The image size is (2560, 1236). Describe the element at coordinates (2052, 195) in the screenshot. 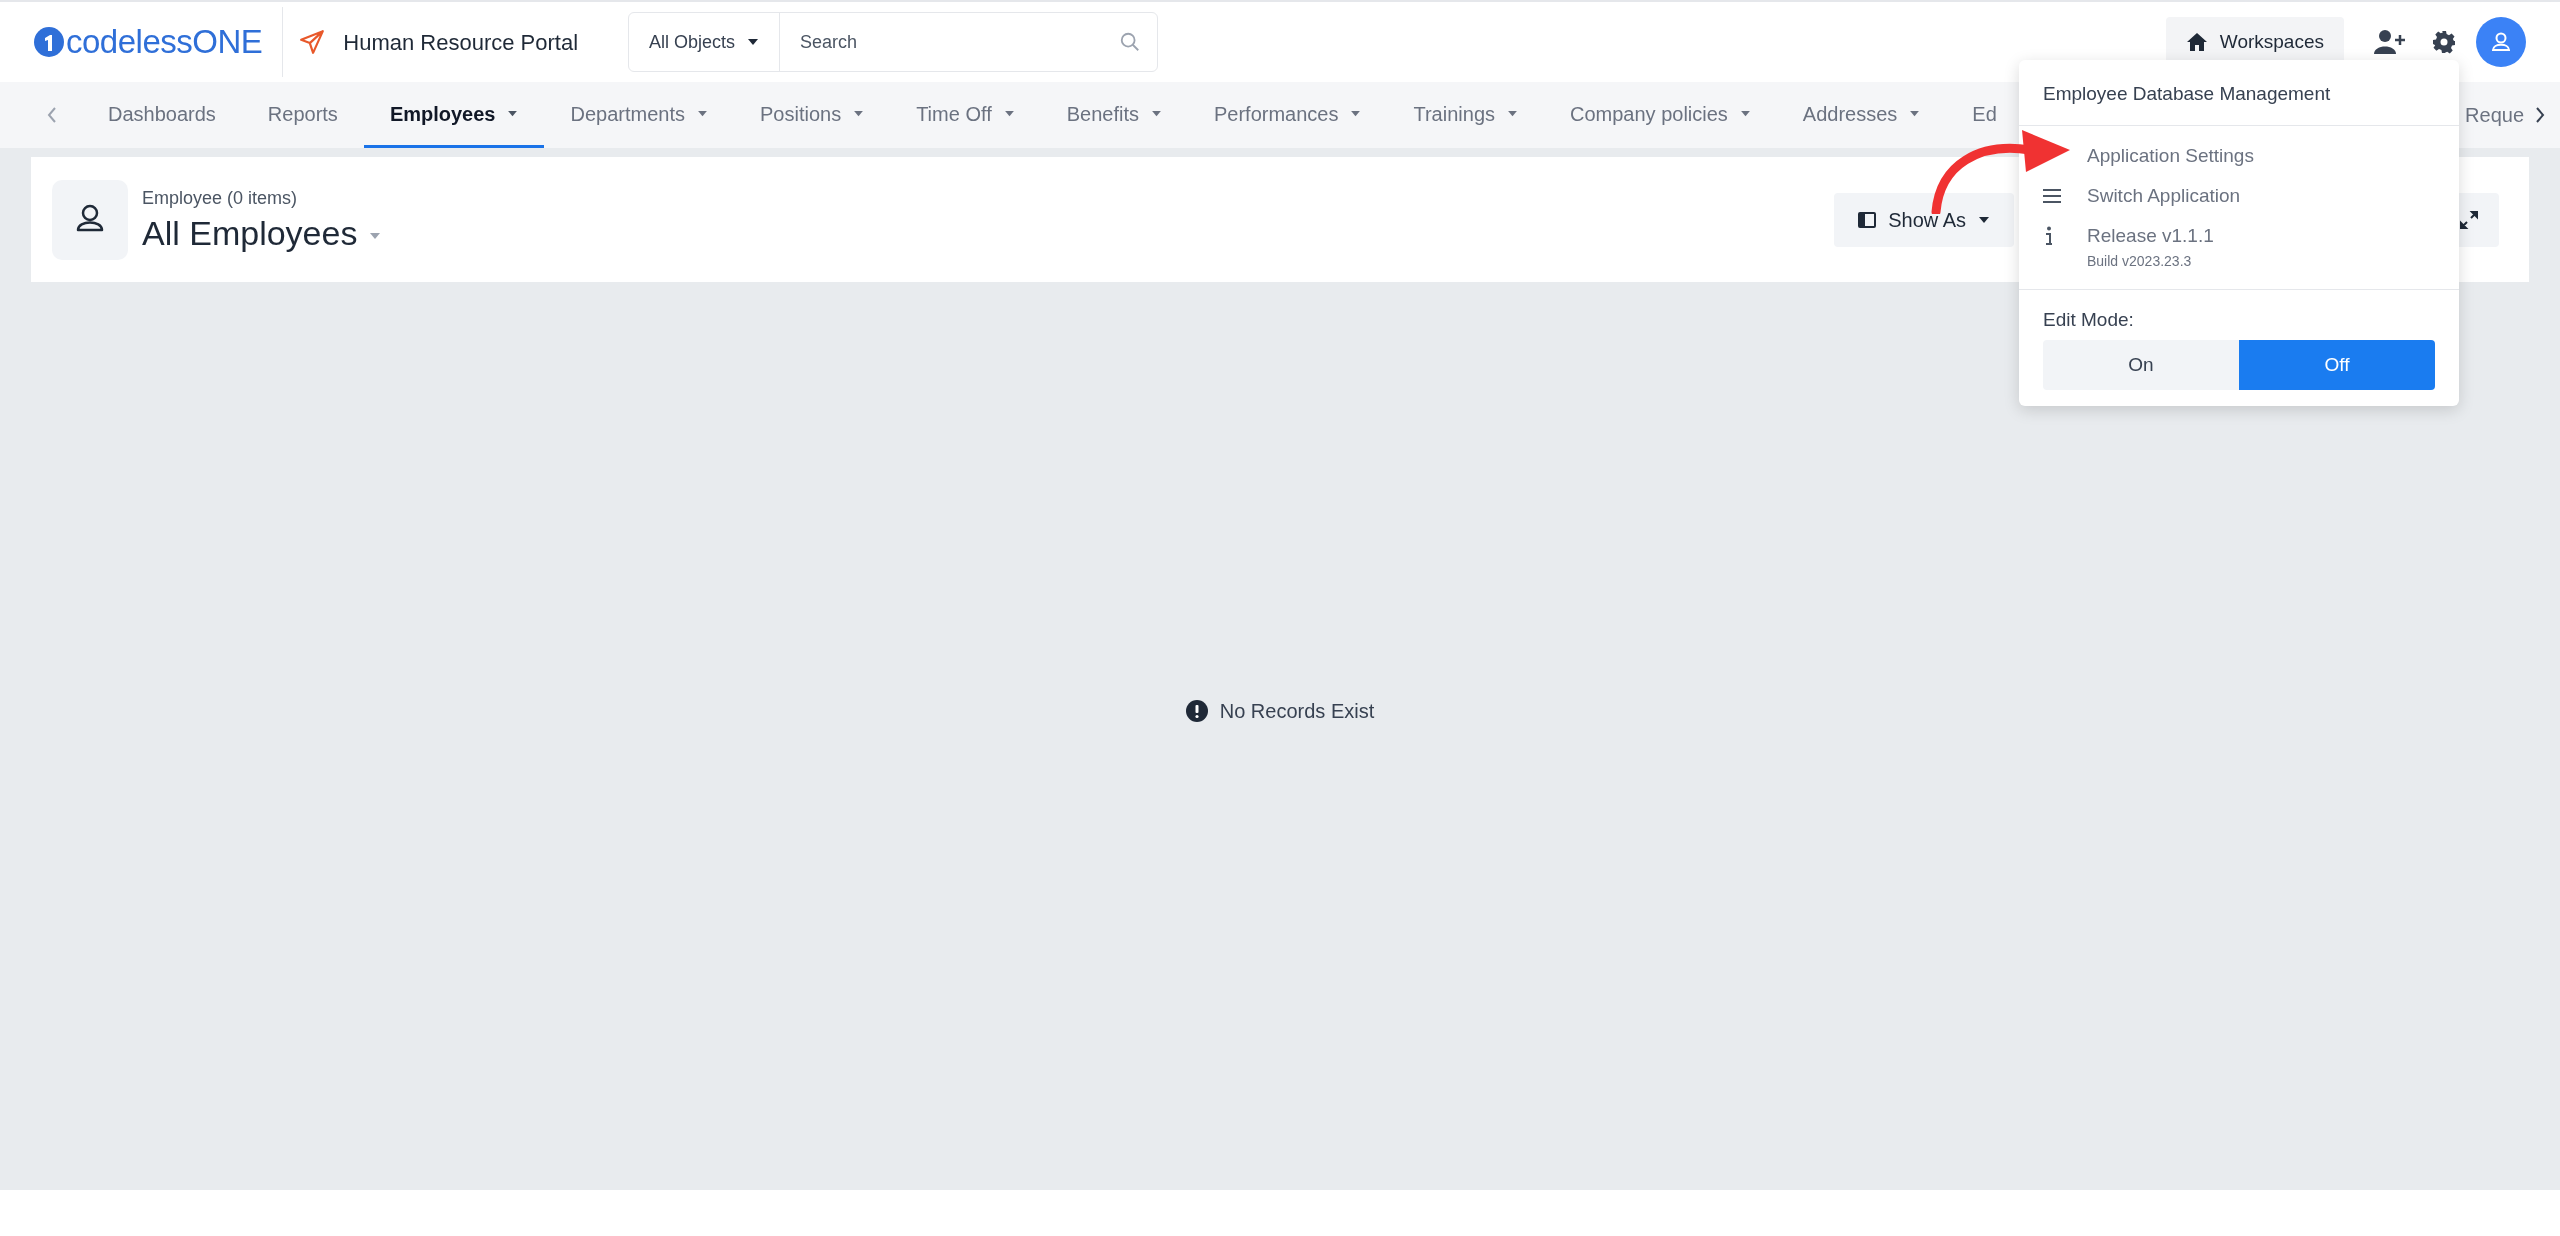

I see `menu-icon` at that location.